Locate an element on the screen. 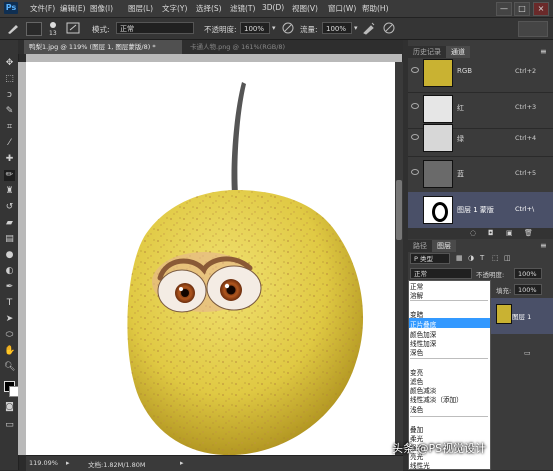 Image resolution: width=553 pixels, height=471 pixels. filter-shape-icon: ⬚ is located at coordinates (495, 258).